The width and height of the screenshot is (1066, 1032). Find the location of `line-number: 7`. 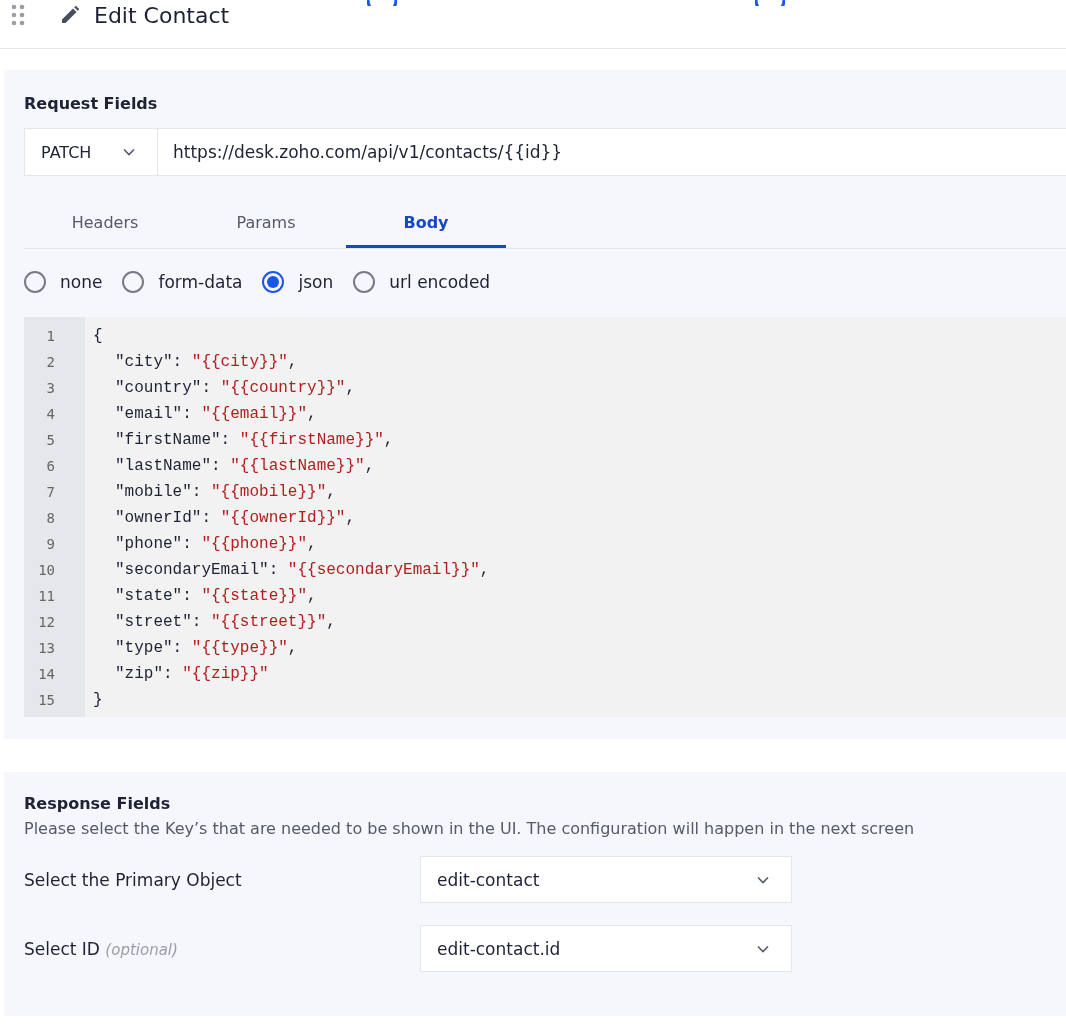

line-number: 7 is located at coordinates (50, 492).